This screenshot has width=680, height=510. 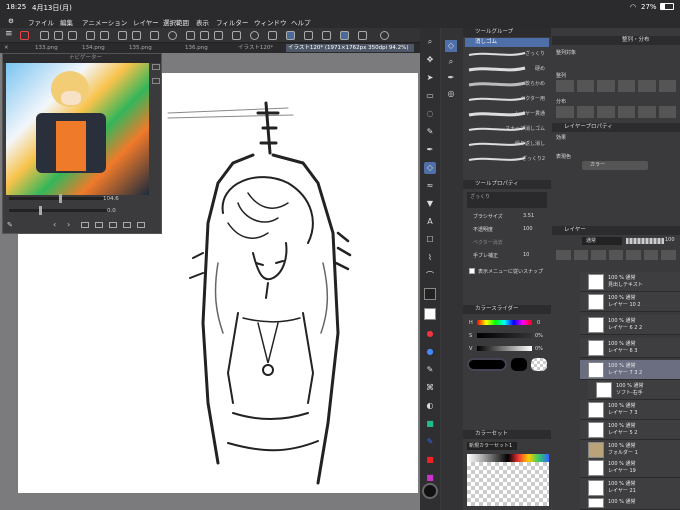 What do you see at coordinates (90, 35) in the screenshot?
I see `undo-icon` at bounding box center [90, 35].